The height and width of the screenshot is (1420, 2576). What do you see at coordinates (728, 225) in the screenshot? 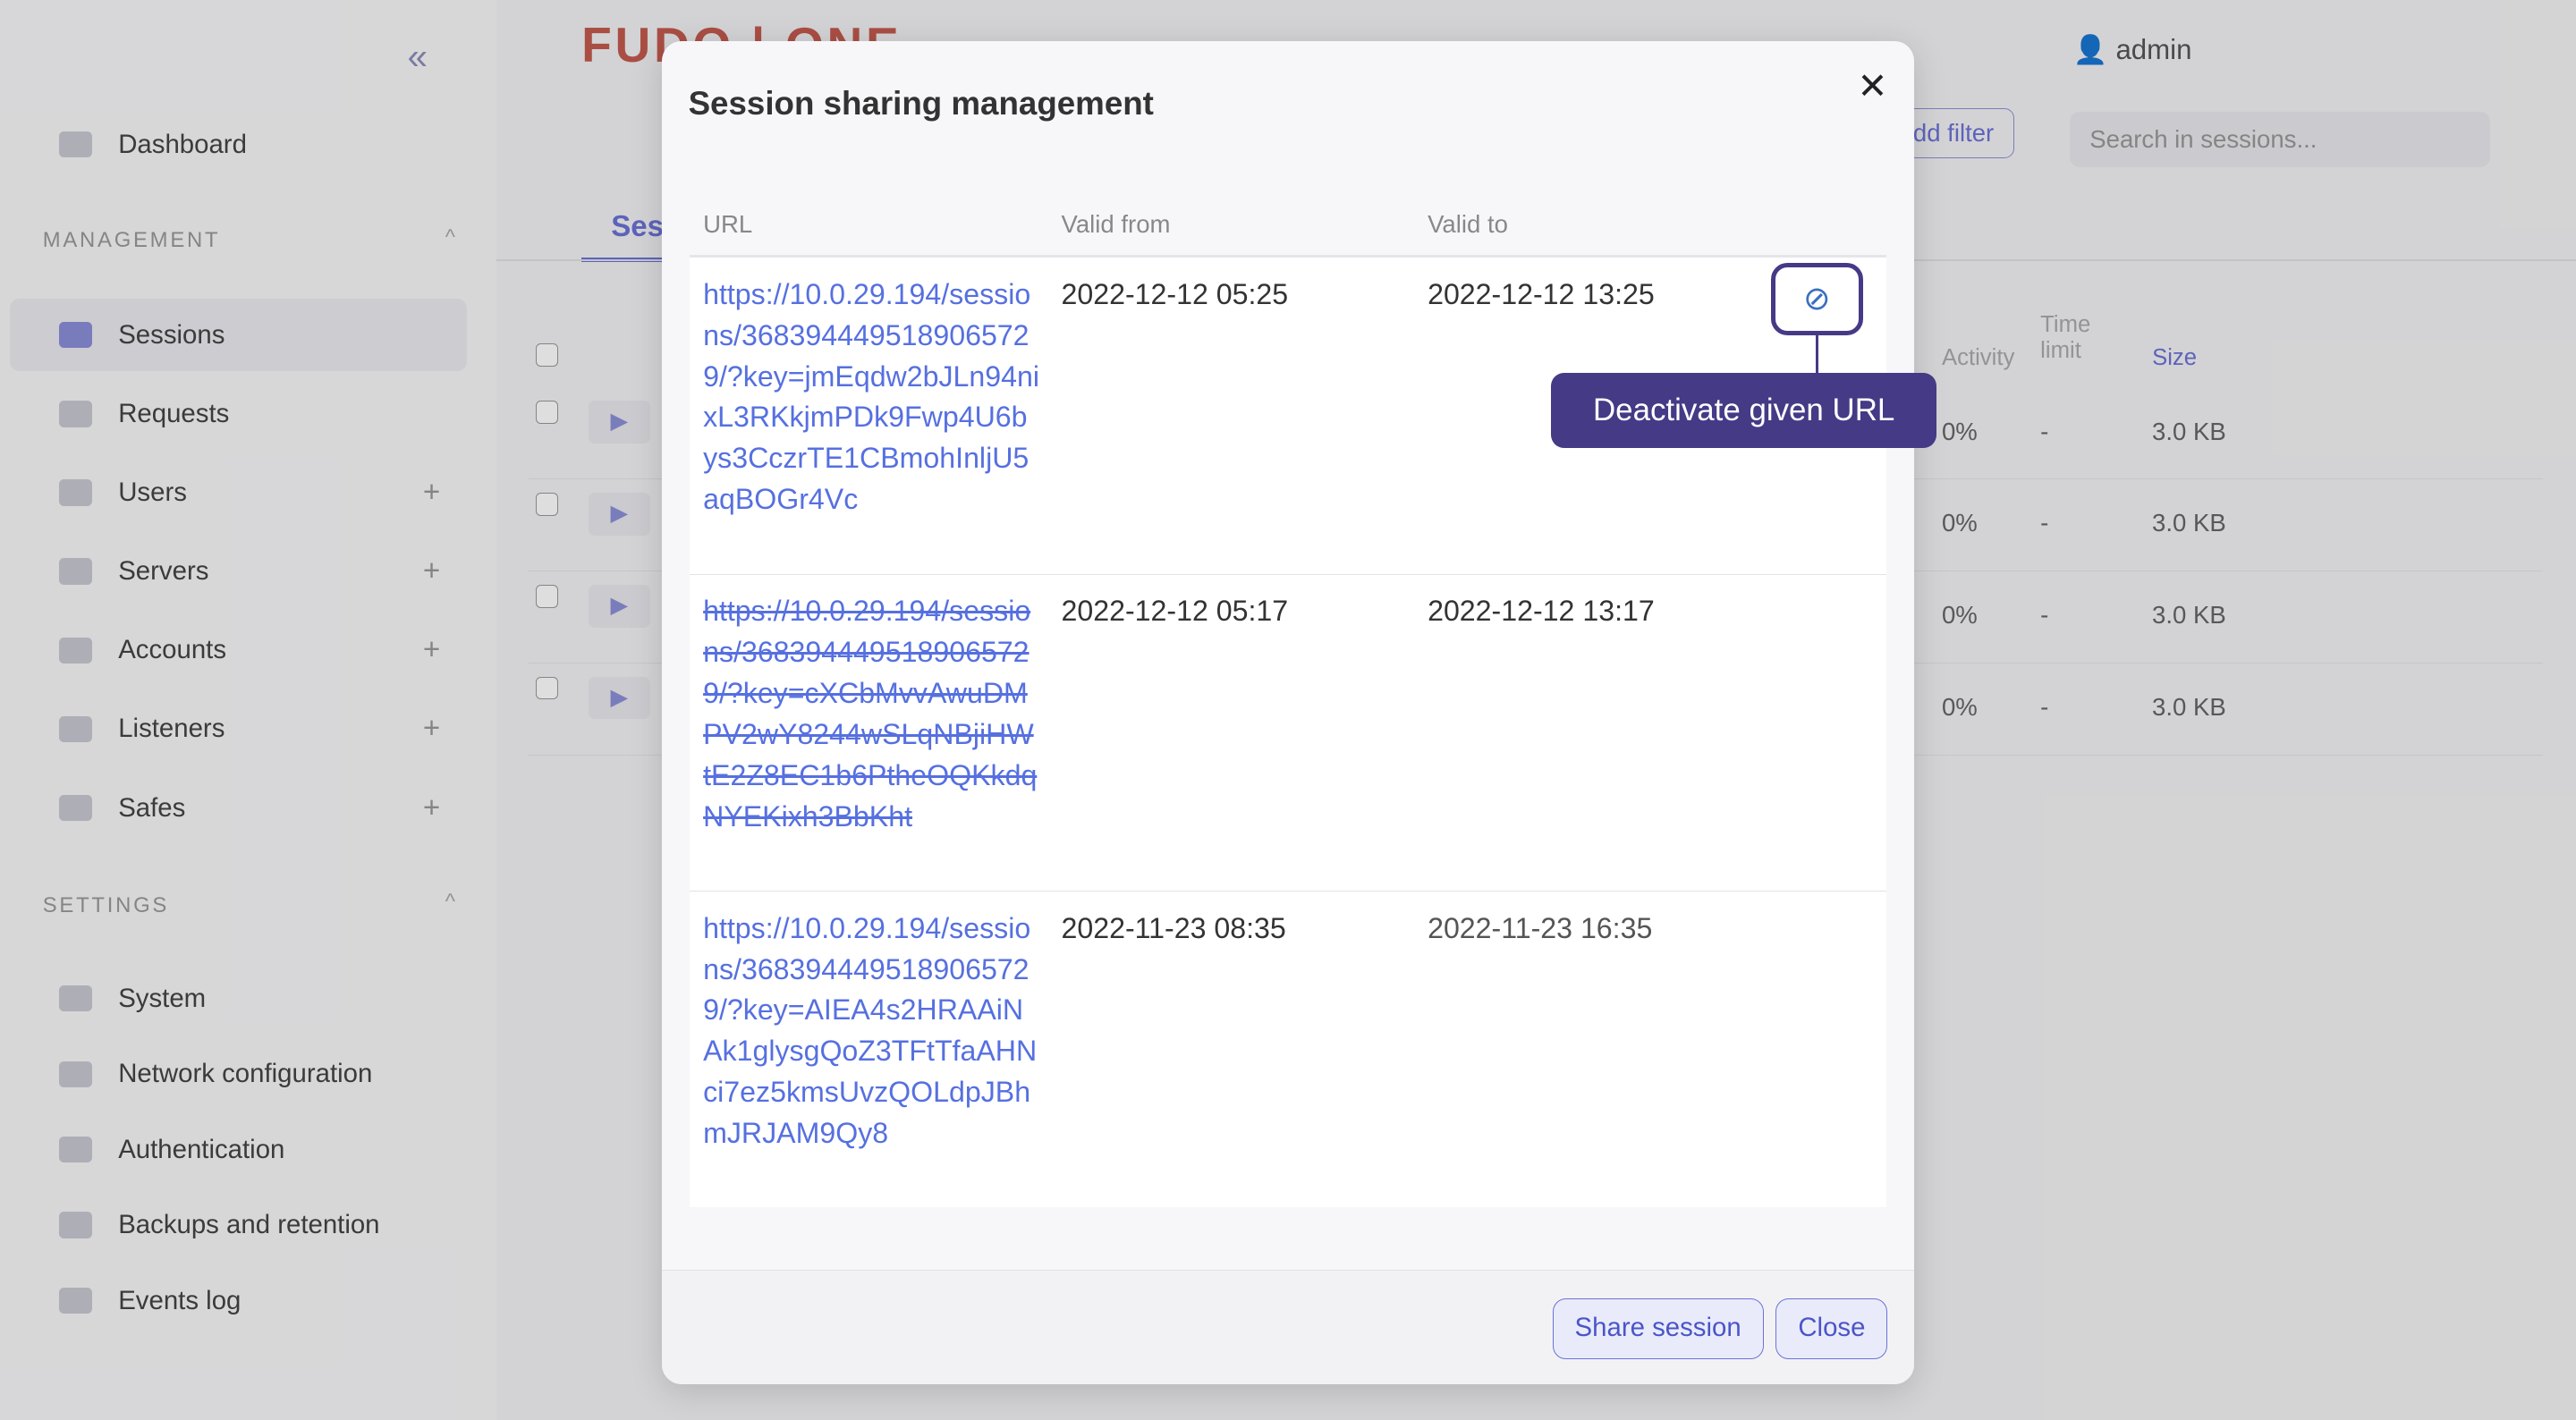
I see `column-url: URL` at bounding box center [728, 225].